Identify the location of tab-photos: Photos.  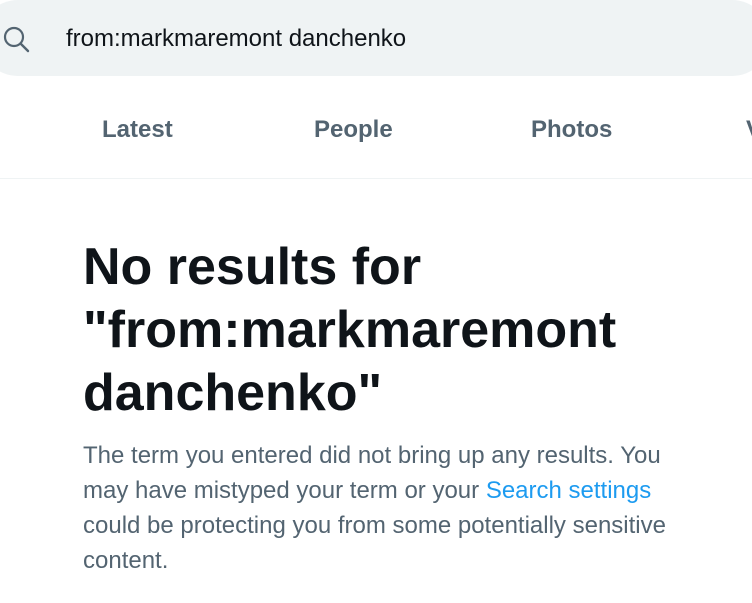
(571, 130).